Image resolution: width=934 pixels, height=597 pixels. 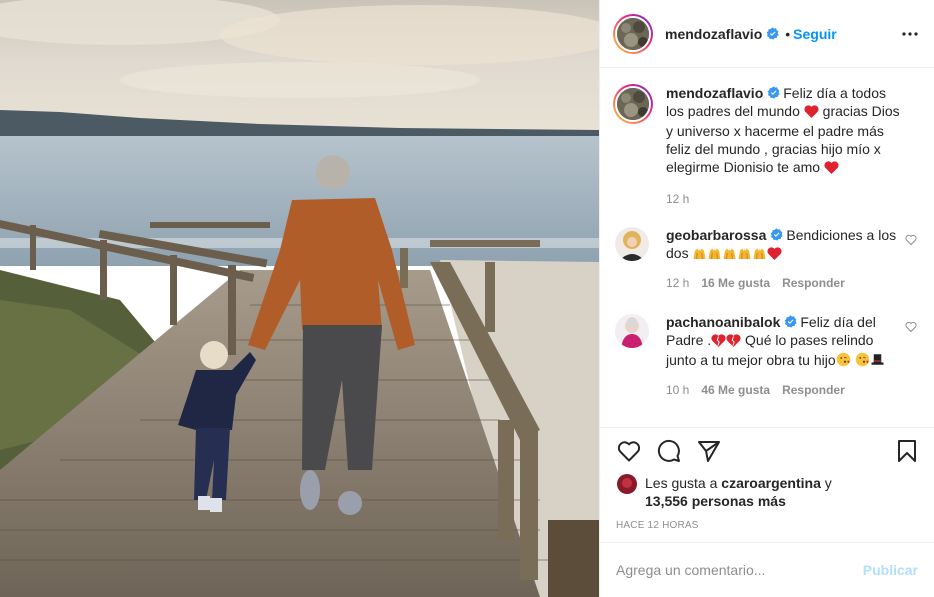 What do you see at coordinates (877, 361) in the screenshot?
I see `top-hat-emoji` at bounding box center [877, 361].